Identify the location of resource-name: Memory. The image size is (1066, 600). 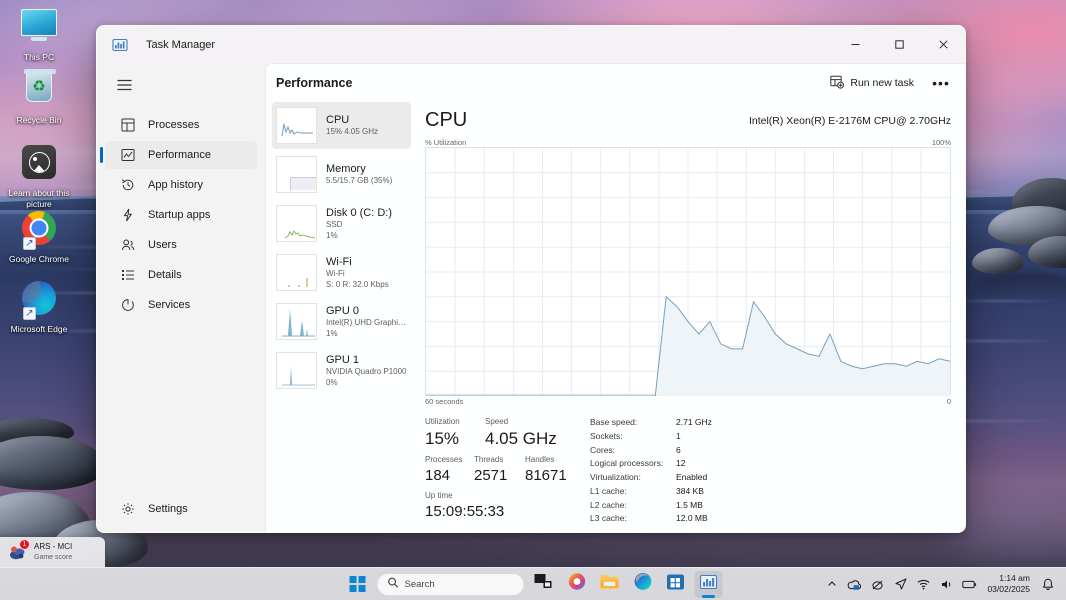
(346, 168).